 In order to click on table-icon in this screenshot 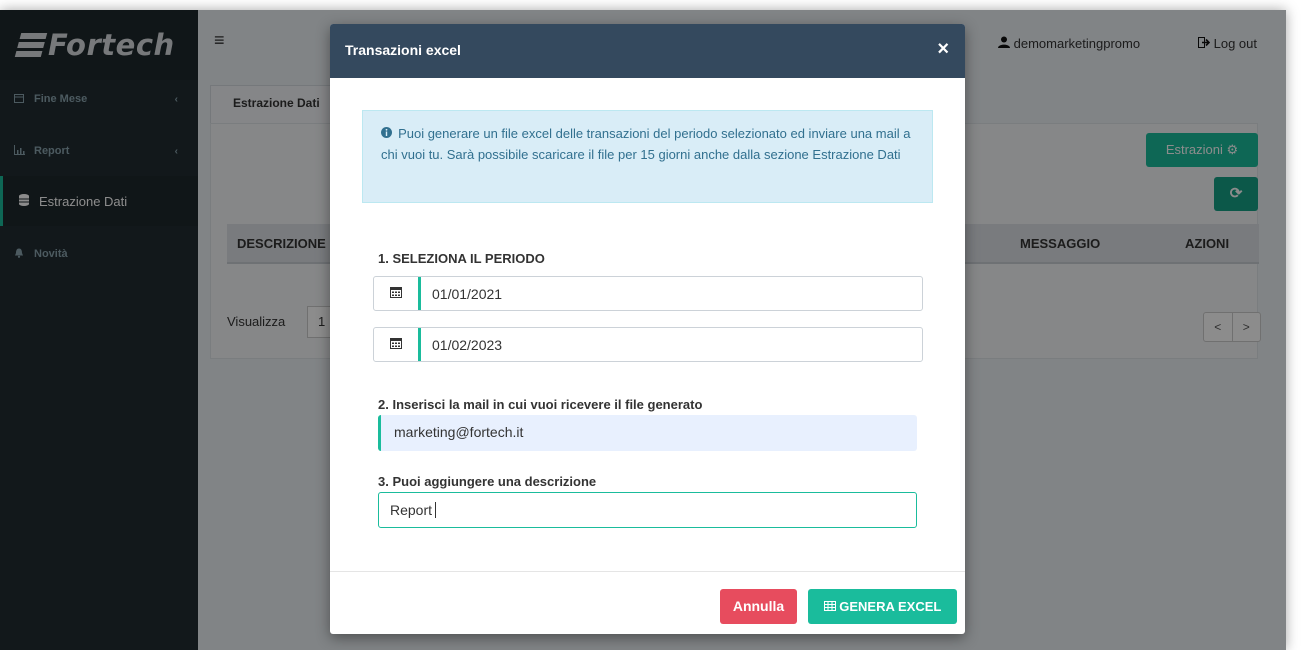, I will do `click(831, 606)`.